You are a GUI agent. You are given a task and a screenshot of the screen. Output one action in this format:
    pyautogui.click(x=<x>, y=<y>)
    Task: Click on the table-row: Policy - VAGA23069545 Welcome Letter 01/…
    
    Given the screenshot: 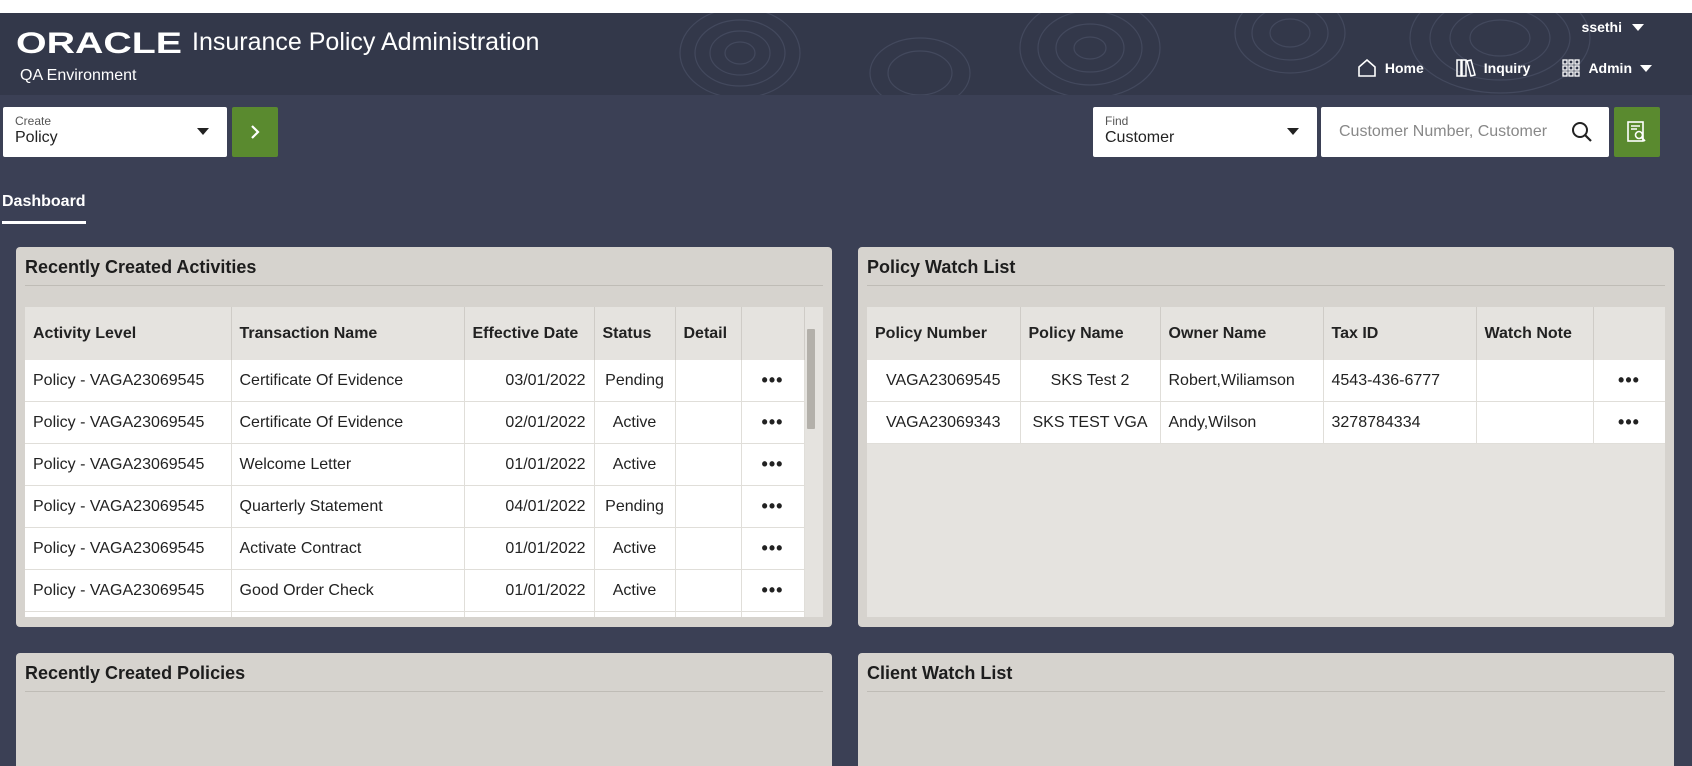 What is the action you would take?
    pyautogui.click(x=415, y=464)
    